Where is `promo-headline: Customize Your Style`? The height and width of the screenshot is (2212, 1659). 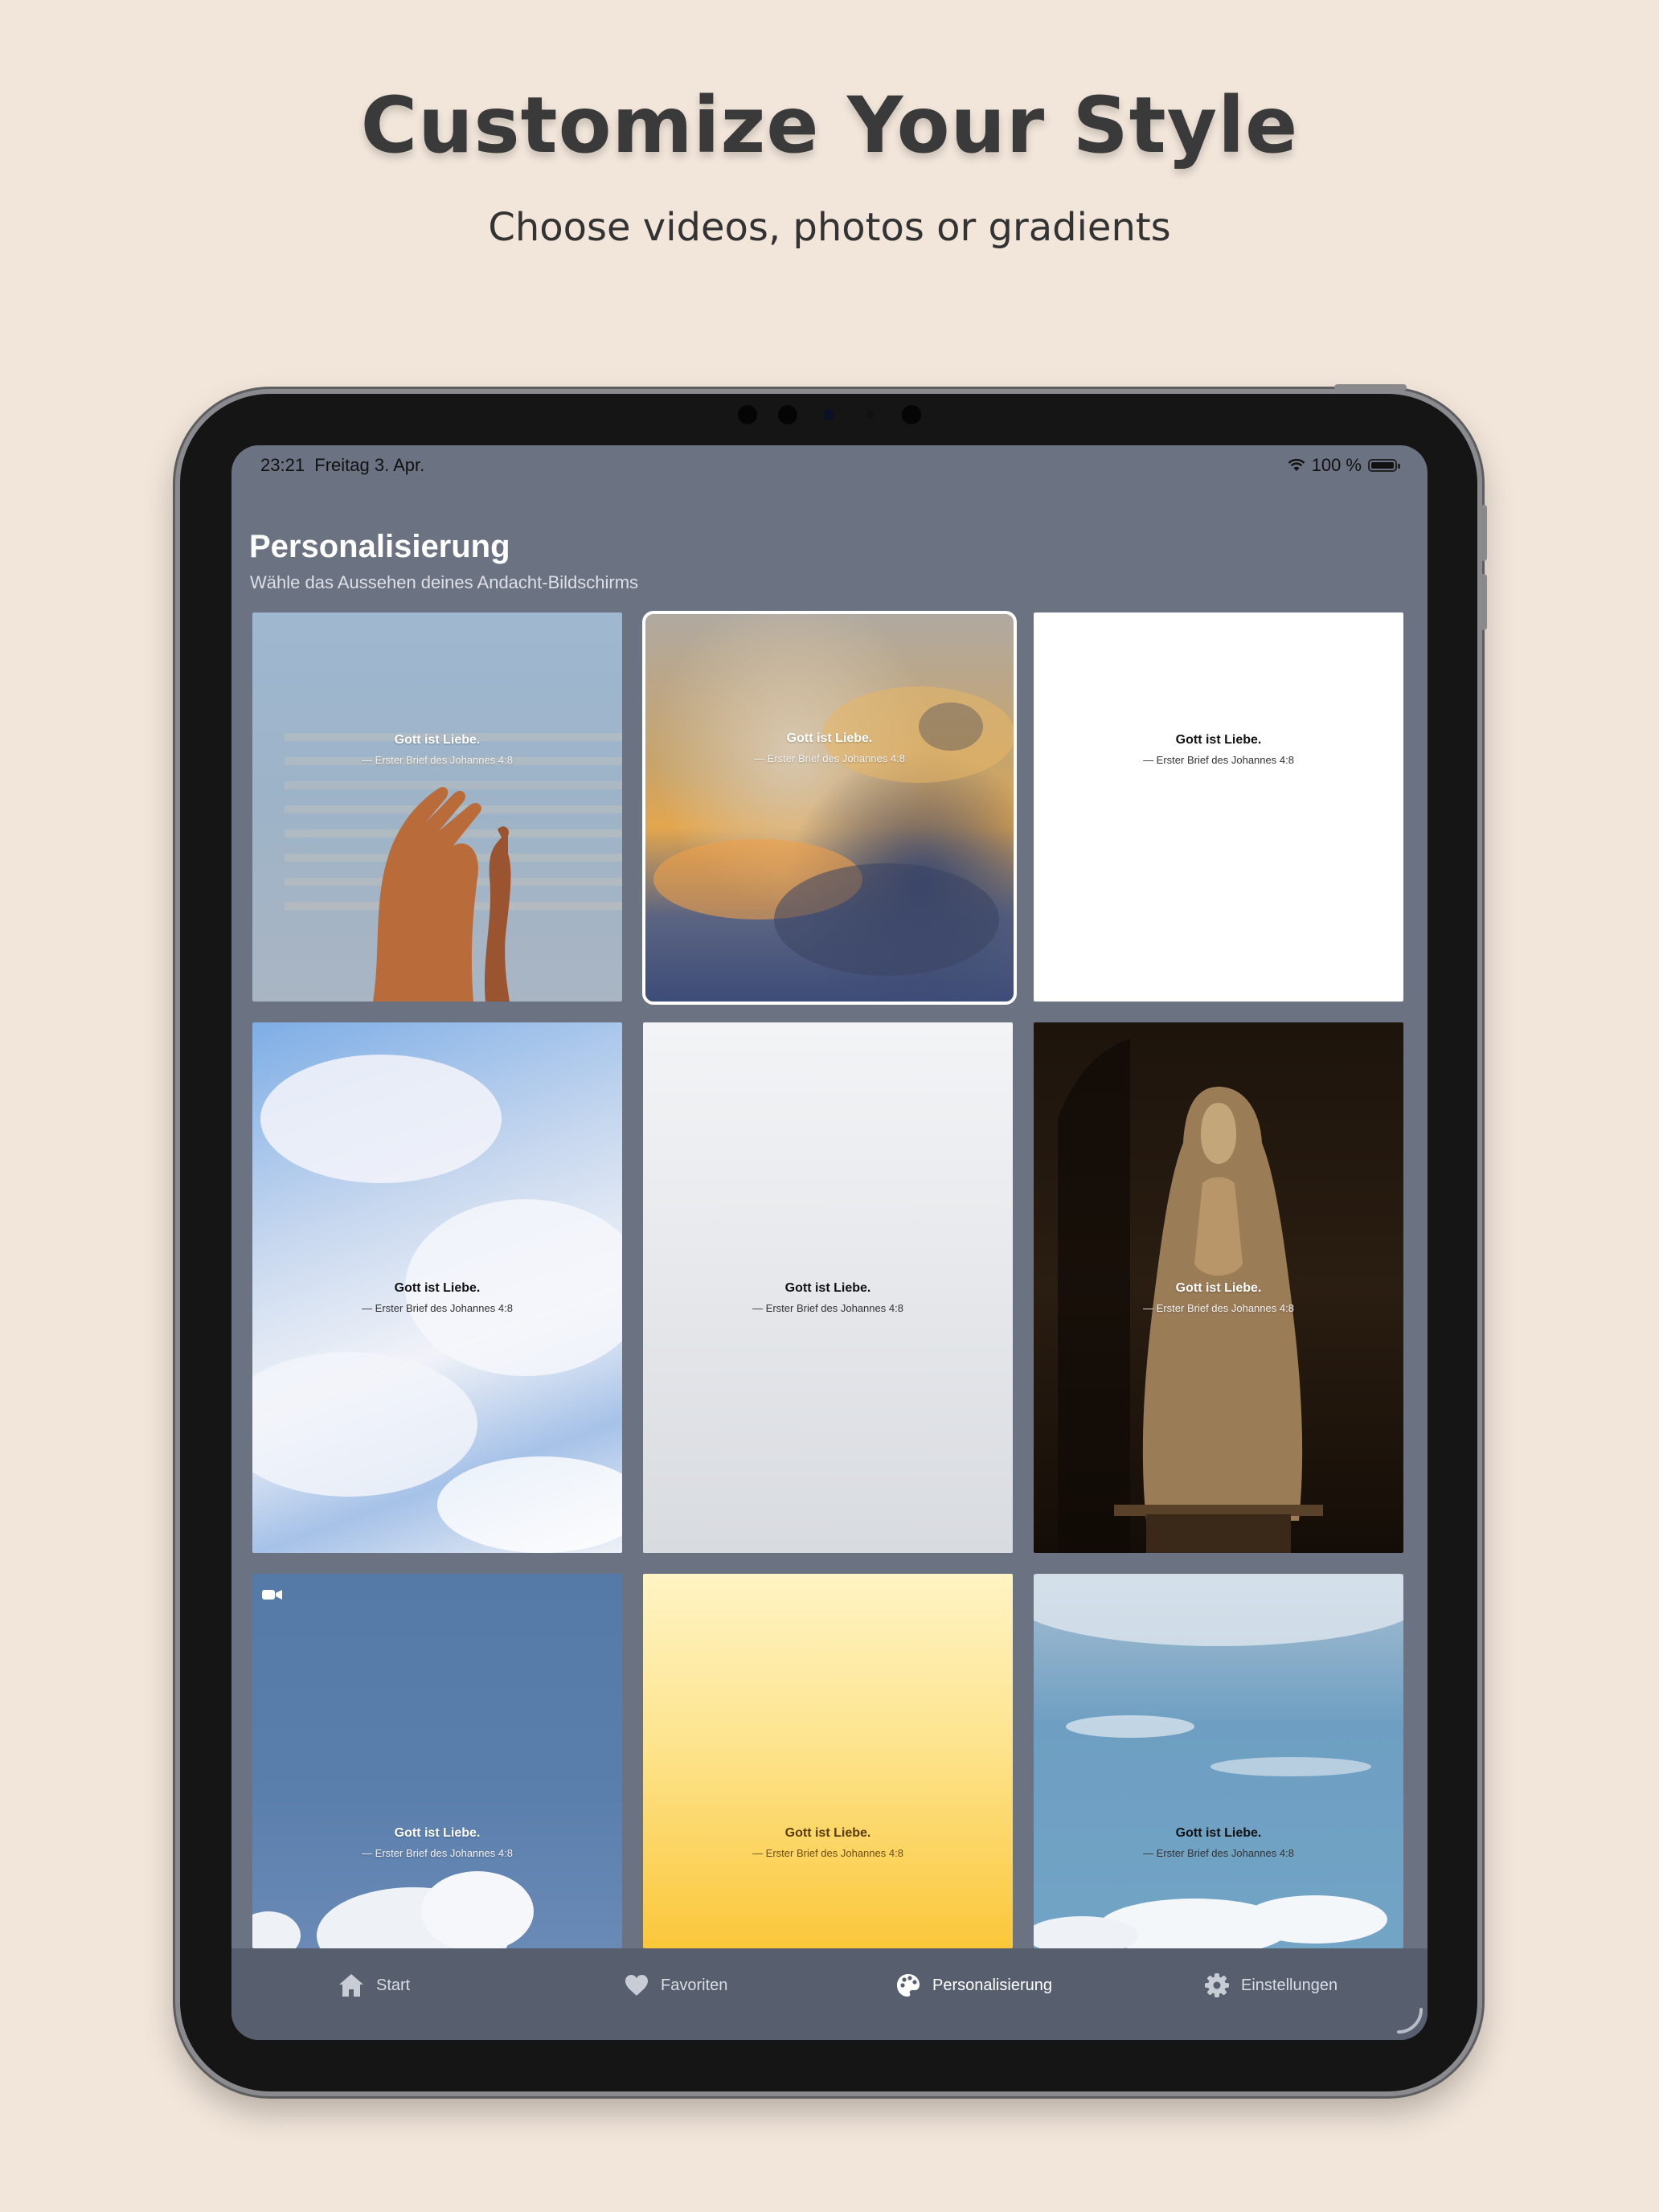 promo-headline: Customize Your Style is located at coordinates (829, 125).